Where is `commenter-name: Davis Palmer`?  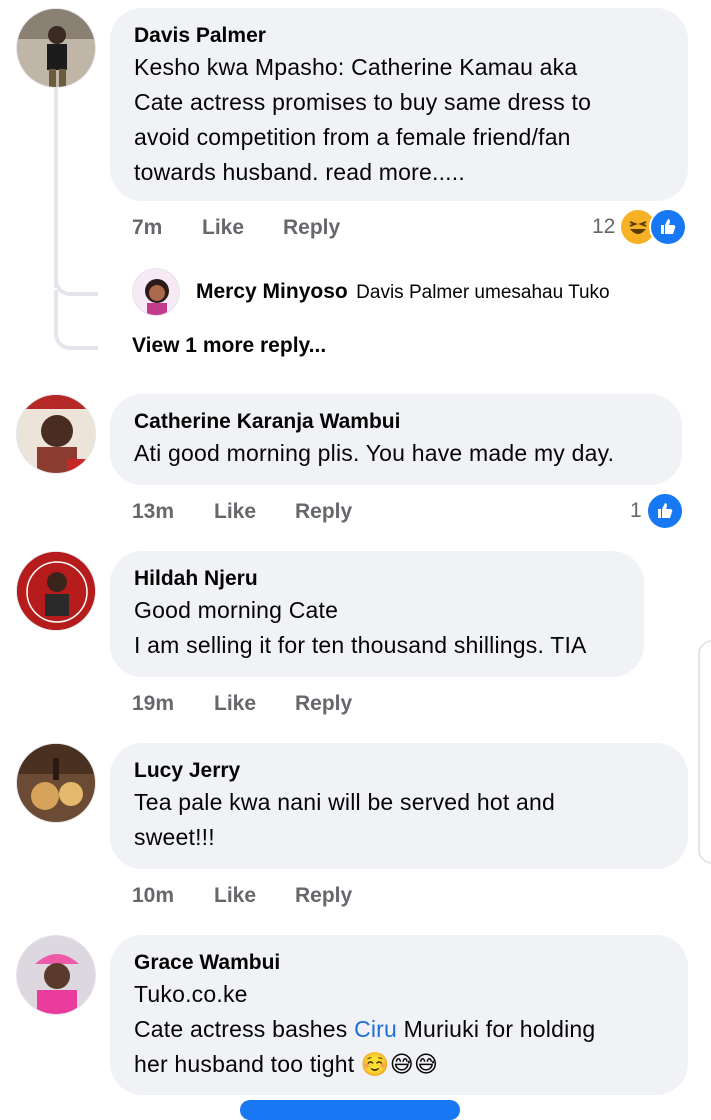 commenter-name: Davis Palmer is located at coordinates (399, 36).